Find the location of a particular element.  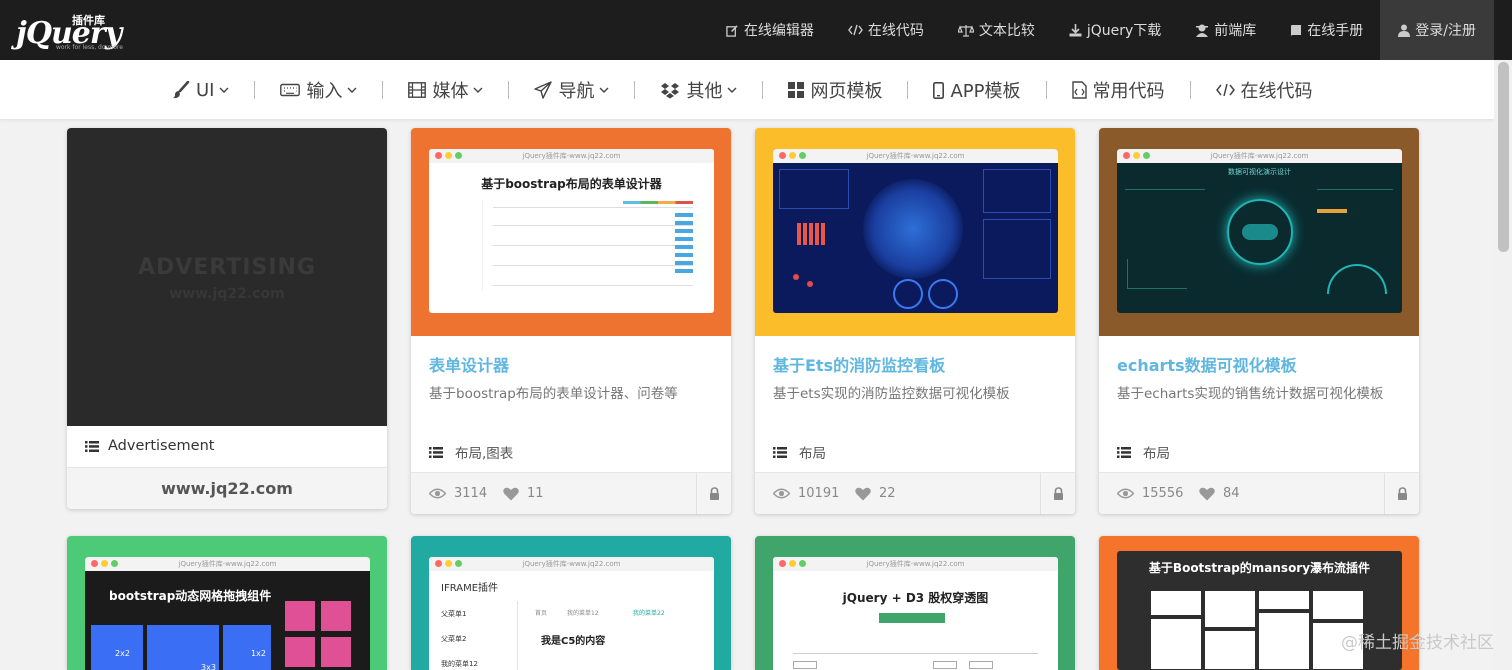

category-label: 导航 is located at coordinates (576, 91).